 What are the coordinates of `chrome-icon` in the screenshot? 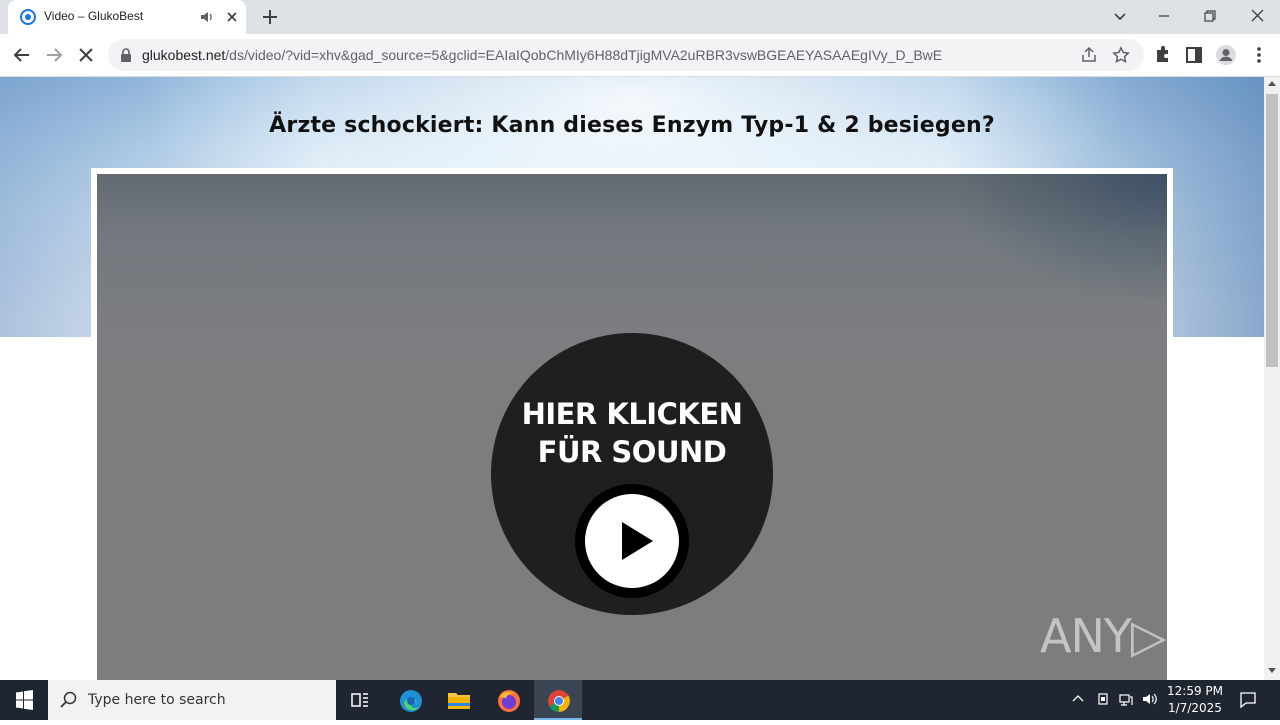 It's located at (559, 701).